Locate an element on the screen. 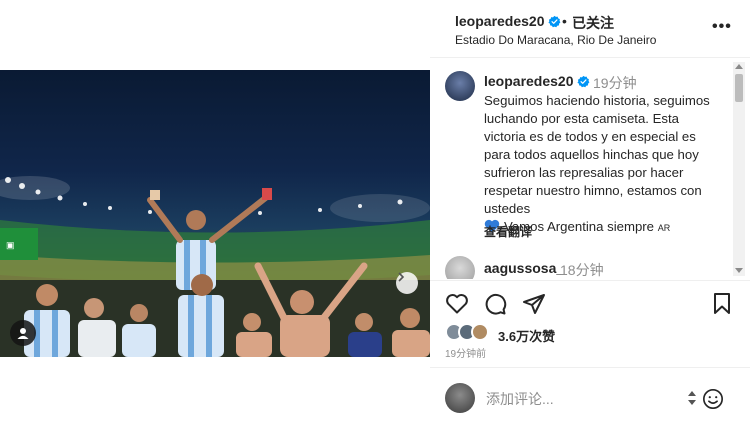 The image size is (750, 429). caption-username: leoparedes20 is located at coordinates (529, 81).